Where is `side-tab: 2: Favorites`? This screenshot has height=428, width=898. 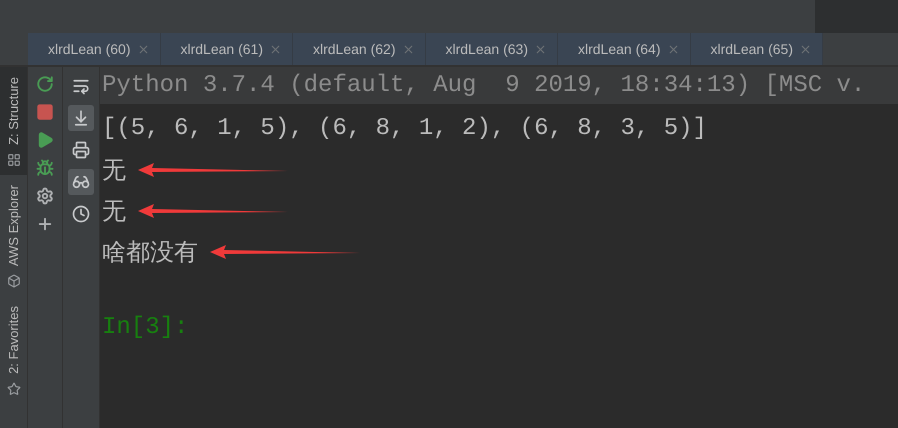
side-tab: 2: Favorites is located at coordinates (13, 350).